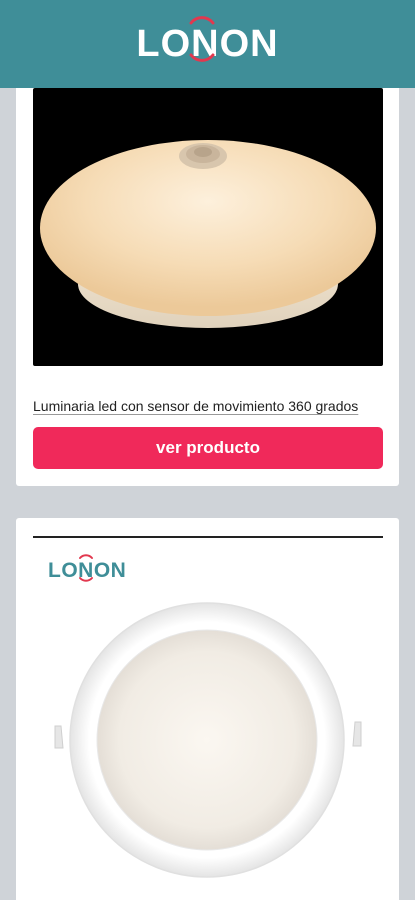 Image resolution: width=415 pixels, height=900 pixels. I want to click on app-header: LONON, so click(207, 44).